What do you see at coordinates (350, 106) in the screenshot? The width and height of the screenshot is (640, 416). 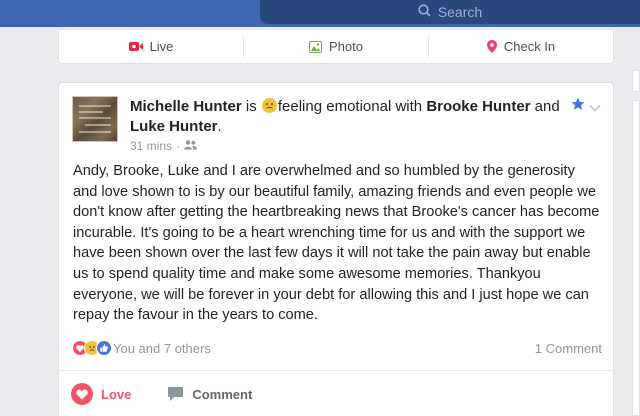 I see `feeling-text: feeling emotional with` at bounding box center [350, 106].